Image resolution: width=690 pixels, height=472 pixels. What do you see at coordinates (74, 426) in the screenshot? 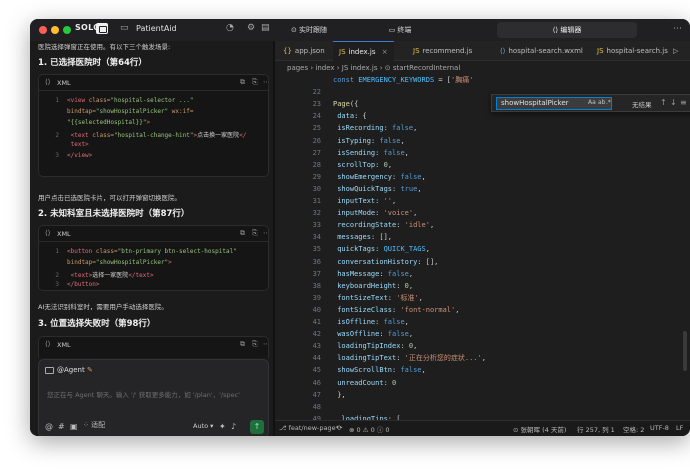
I see `image-icon: ▣` at bounding box center [74, 426].